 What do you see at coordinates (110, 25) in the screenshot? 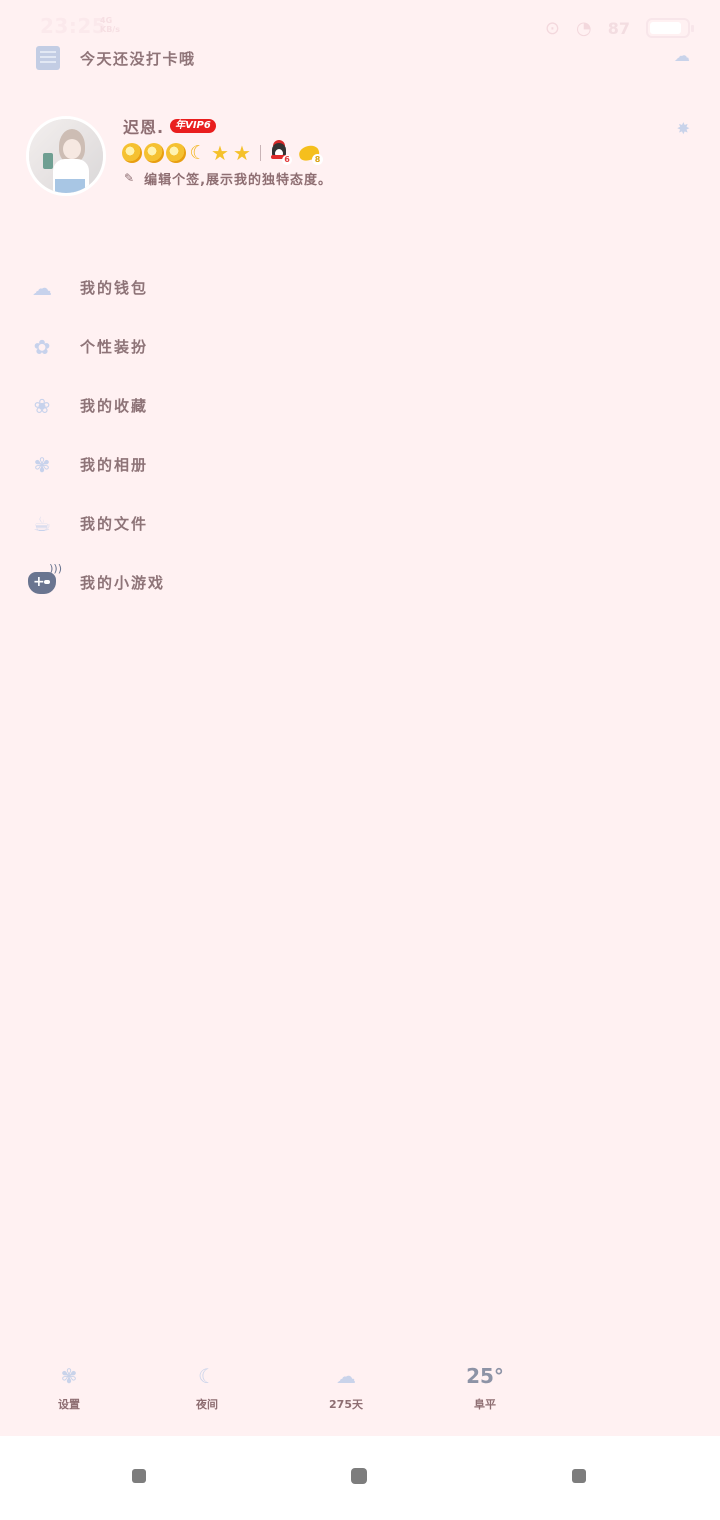
I see `network-speed: 4G KB/s` at bounding box center [110, 25].